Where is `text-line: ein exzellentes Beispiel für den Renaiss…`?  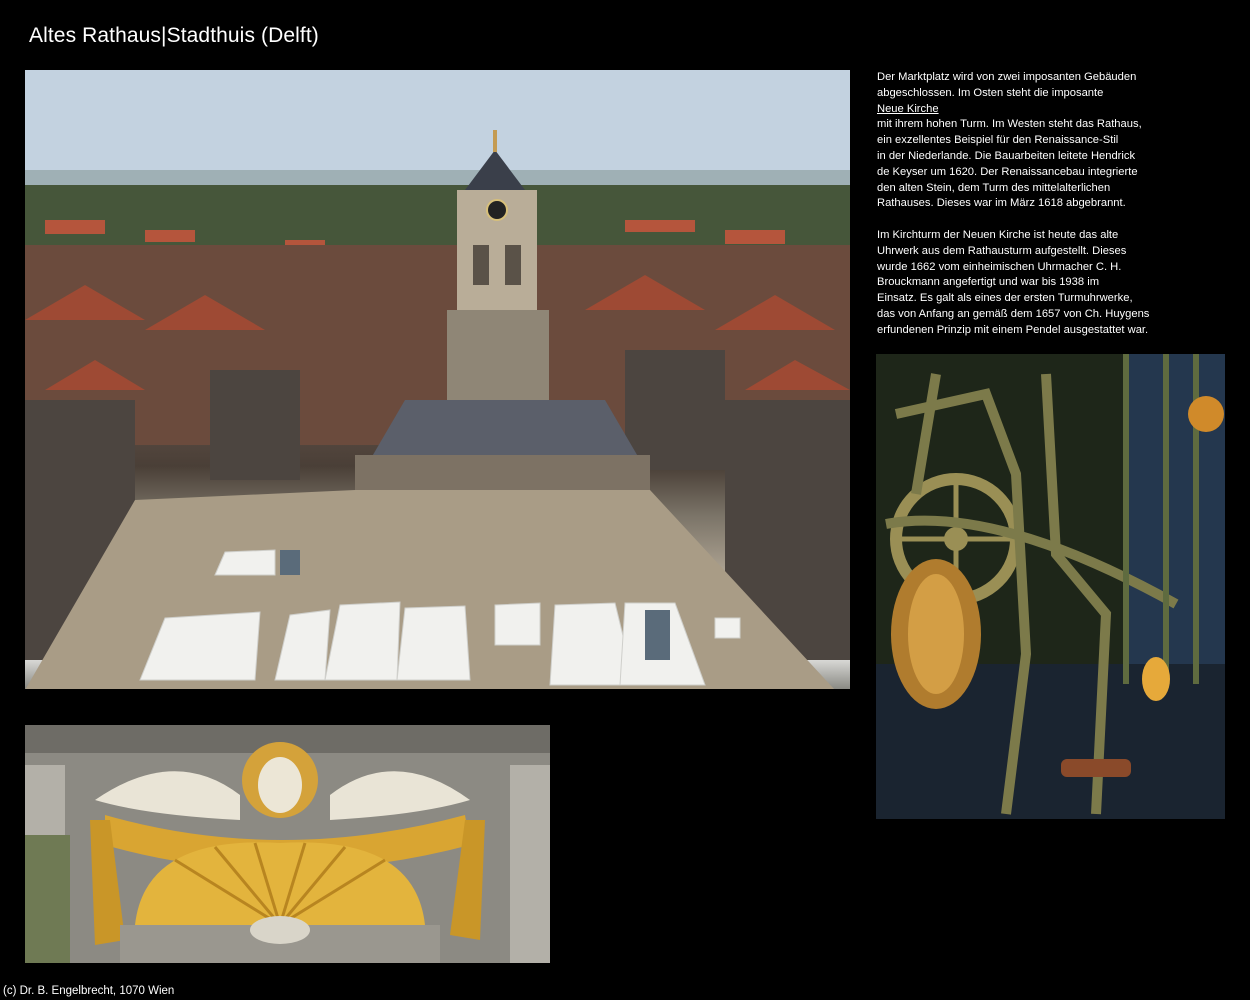
text-line: ein exzellentes Beispiel für den Renaiss… is located at coordinates (998, 140).